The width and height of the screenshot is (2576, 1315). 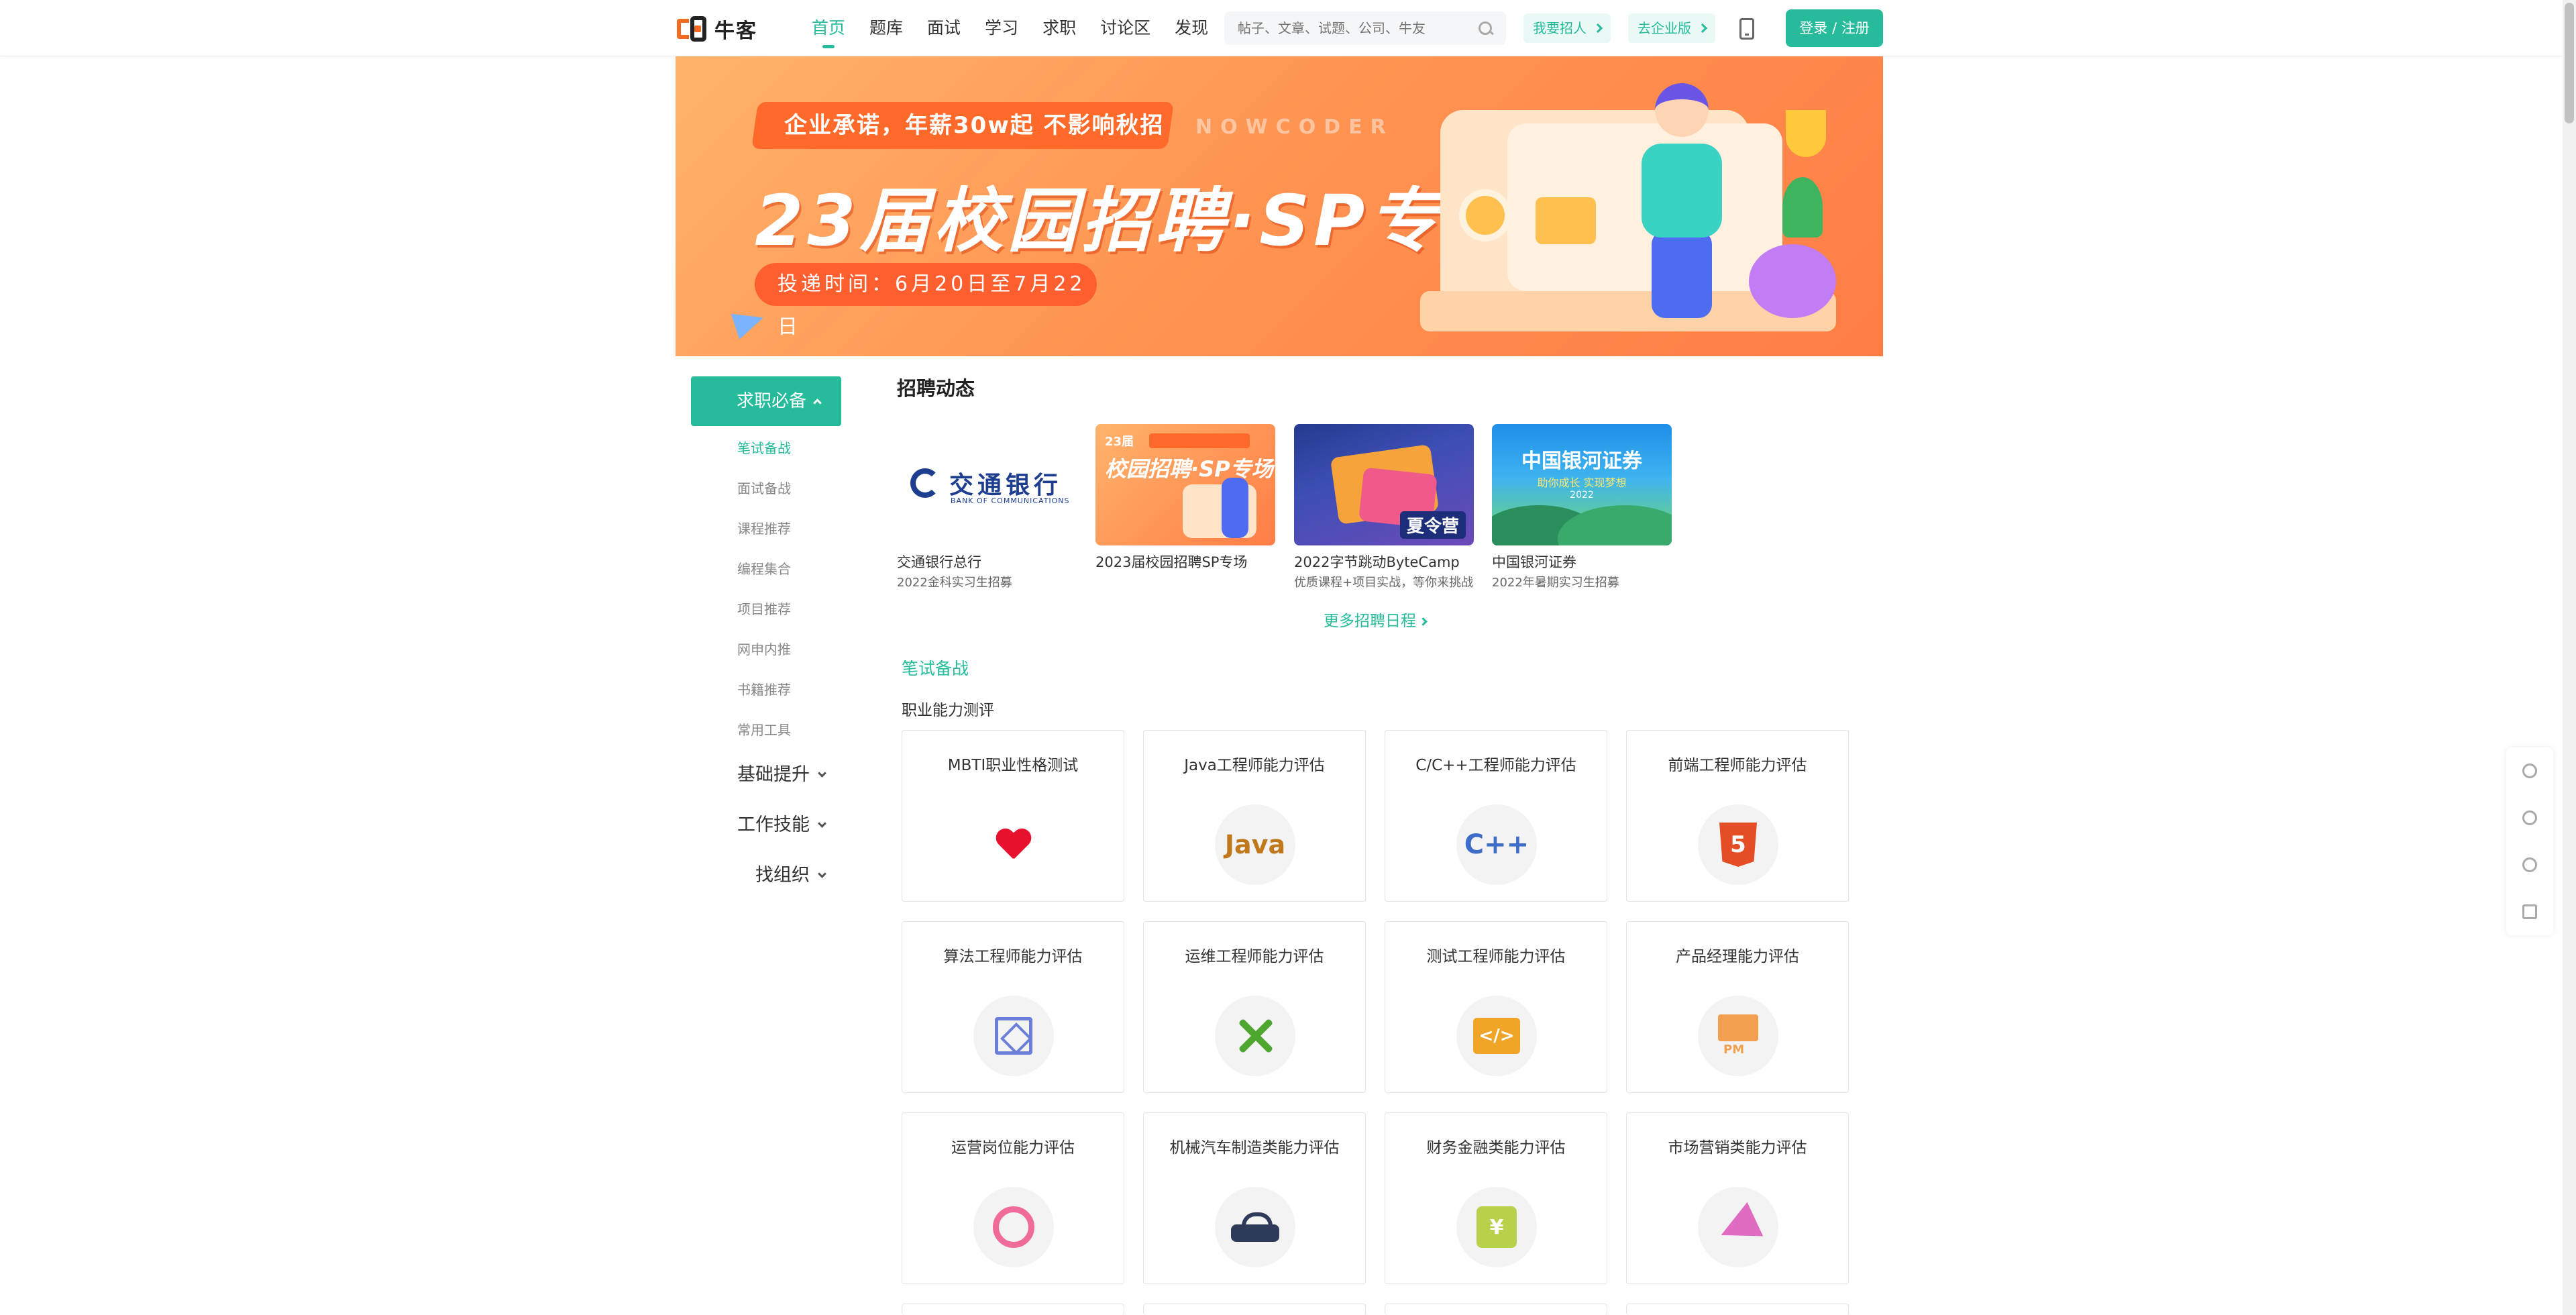 I want to click on bank-logo-text: 交通银行, so click(x=1006, y=485).